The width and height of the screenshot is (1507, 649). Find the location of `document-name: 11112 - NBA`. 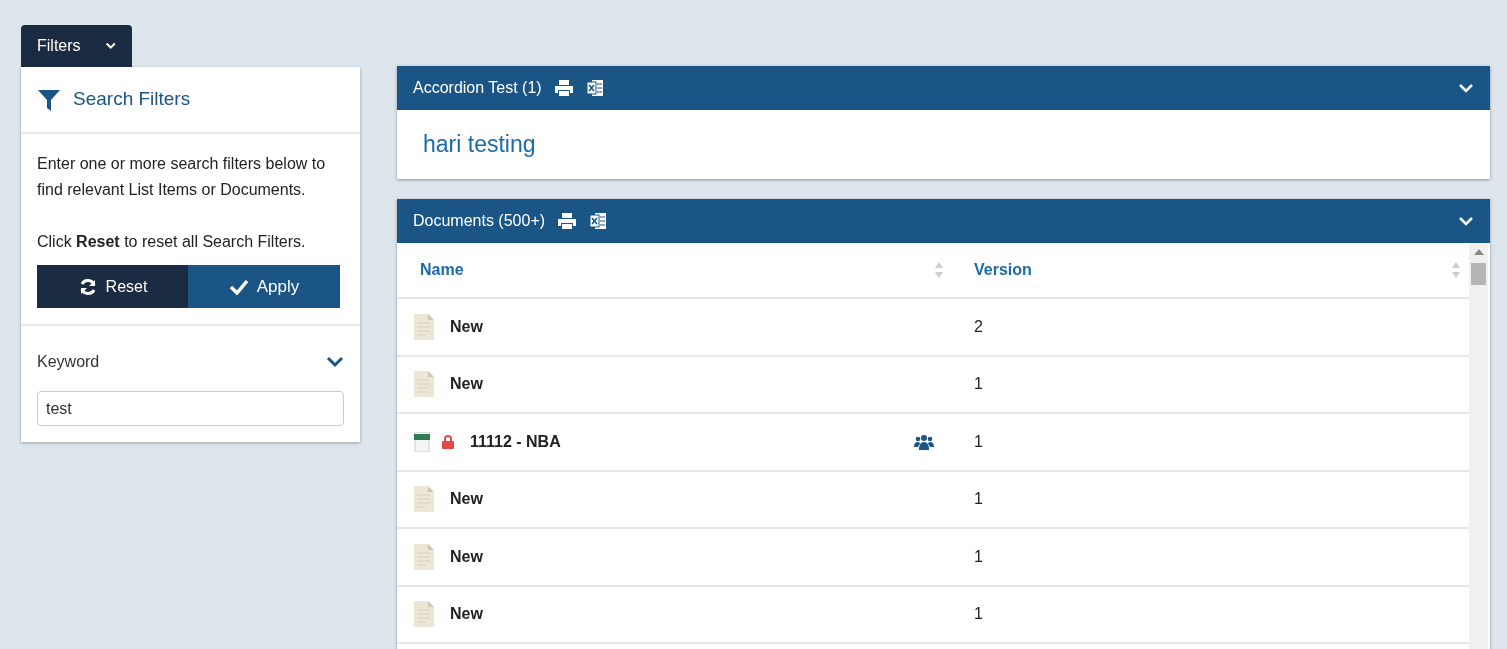

document-name: 11112 - NBA is located at coordinates (515, 441).